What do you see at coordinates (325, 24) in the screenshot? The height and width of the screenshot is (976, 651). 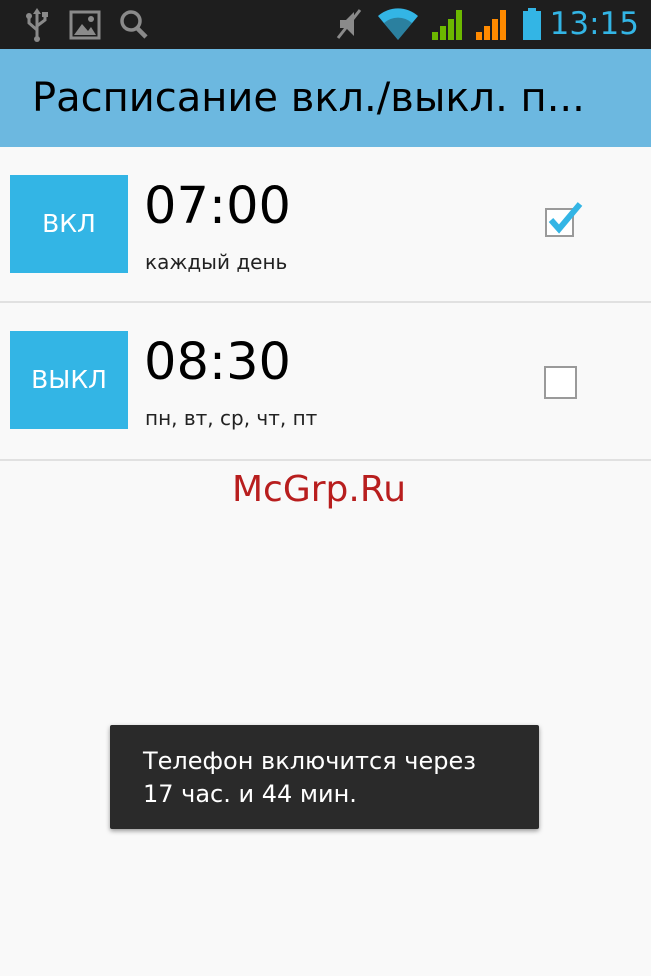 I see `status-bar: 13:15` at bounding box center [325, 24].